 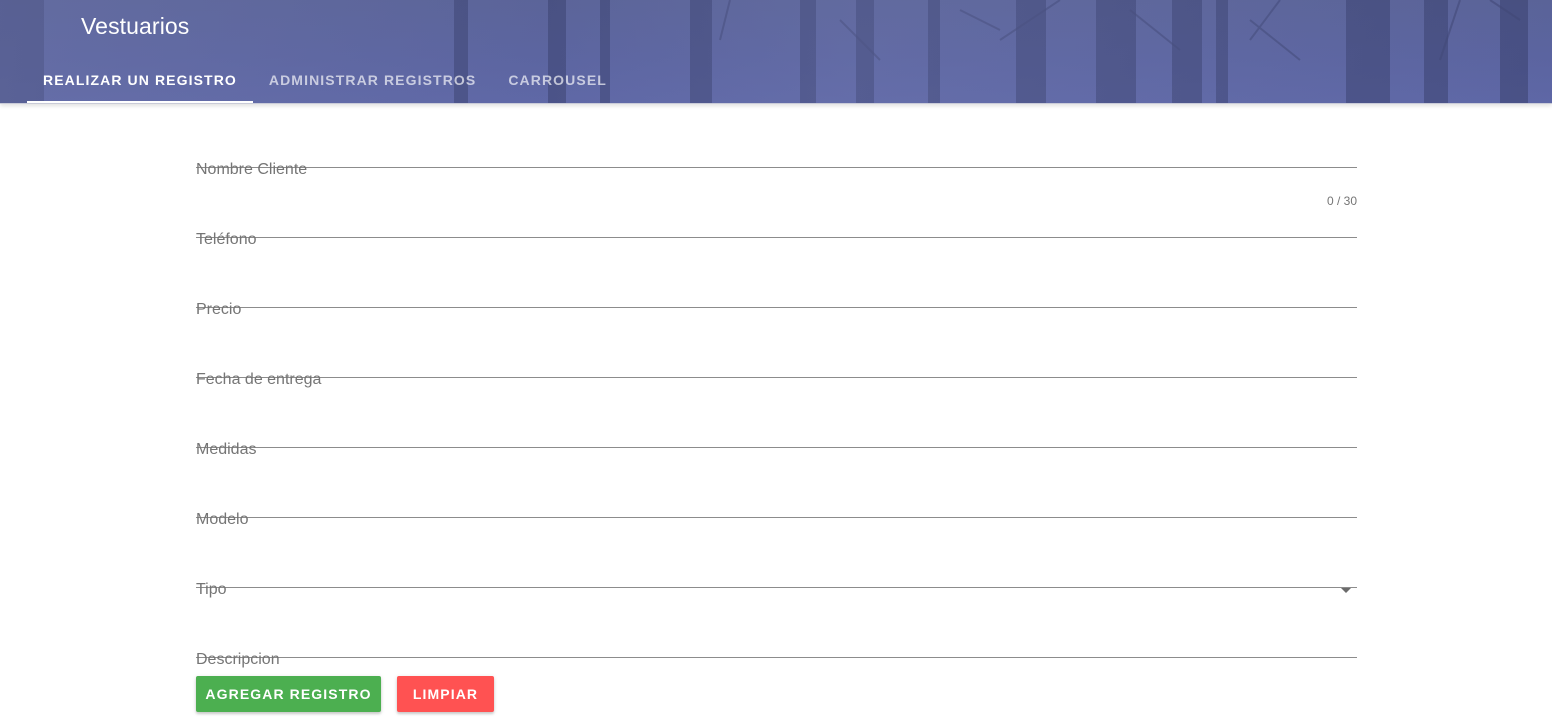 What do you see at coordinates (222, 519) in the screenshot?
I see `modelo-label: Modelo` at bounding box center [222, 519].